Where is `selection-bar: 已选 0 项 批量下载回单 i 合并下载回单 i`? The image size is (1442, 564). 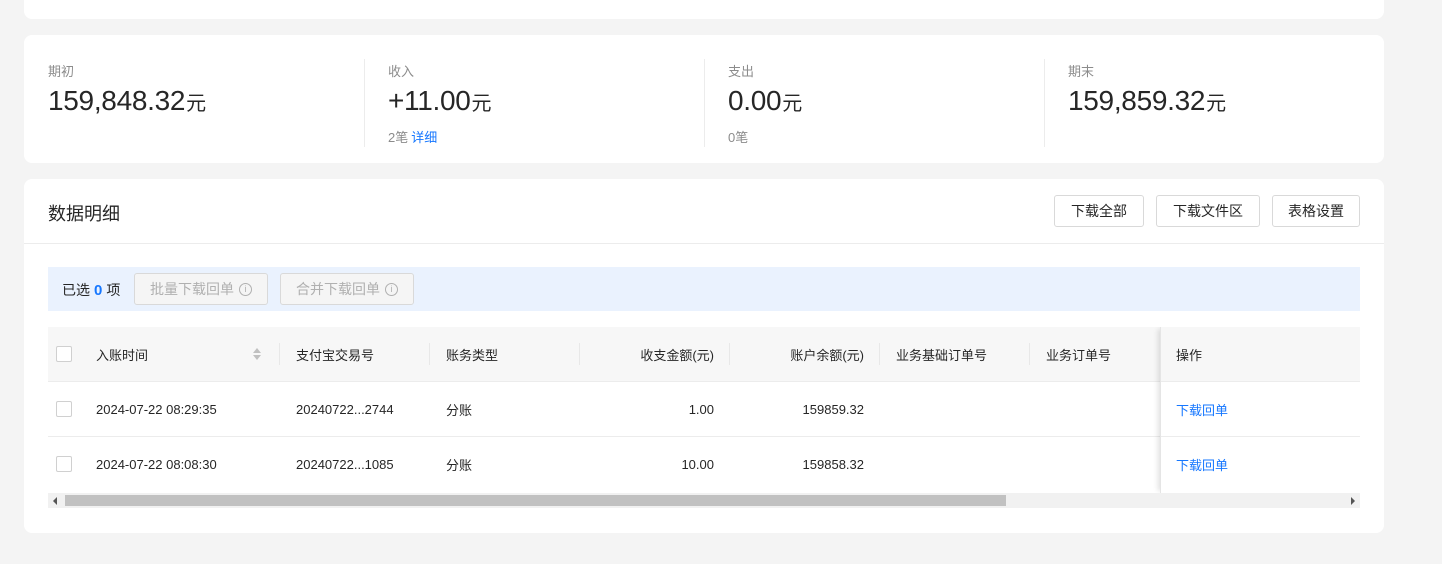 selection-bar: 已选 0 项 批量下载回单 i 合并下载回单 i is located at coordinates (704, 289).